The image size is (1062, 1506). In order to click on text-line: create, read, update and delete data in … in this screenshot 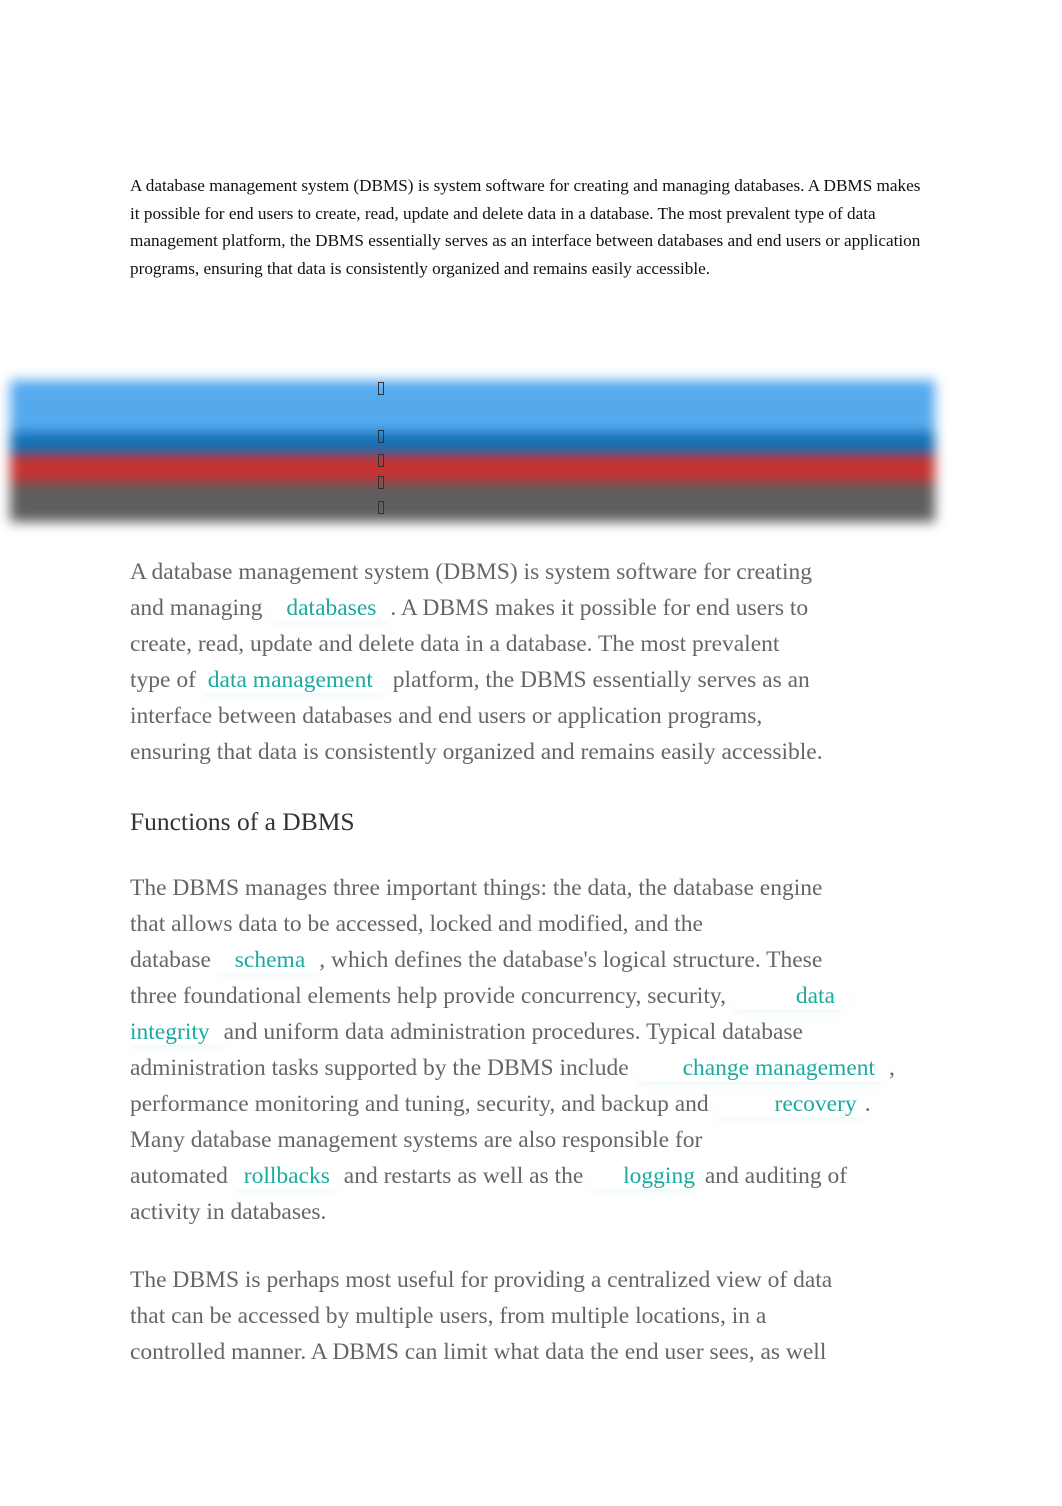, I will do `click(455, 644)`.